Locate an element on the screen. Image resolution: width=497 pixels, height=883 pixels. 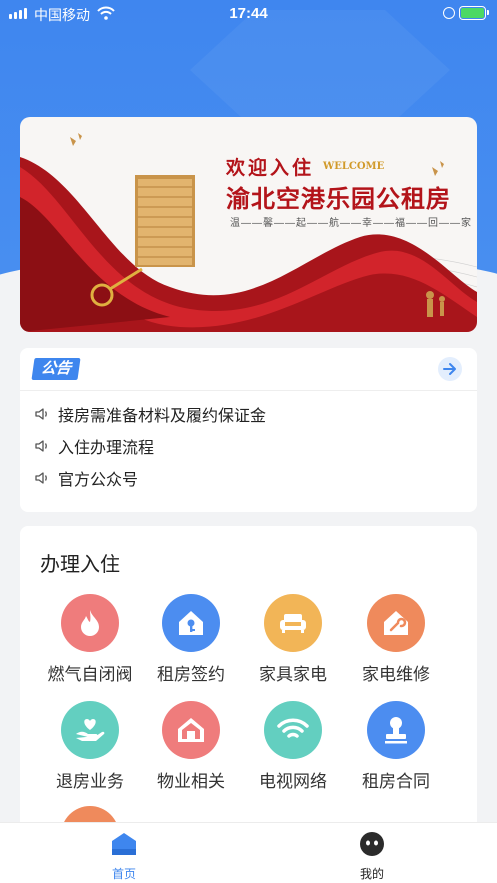
service-label: 燃气自闭阀 is located at coordinates (90, 674).